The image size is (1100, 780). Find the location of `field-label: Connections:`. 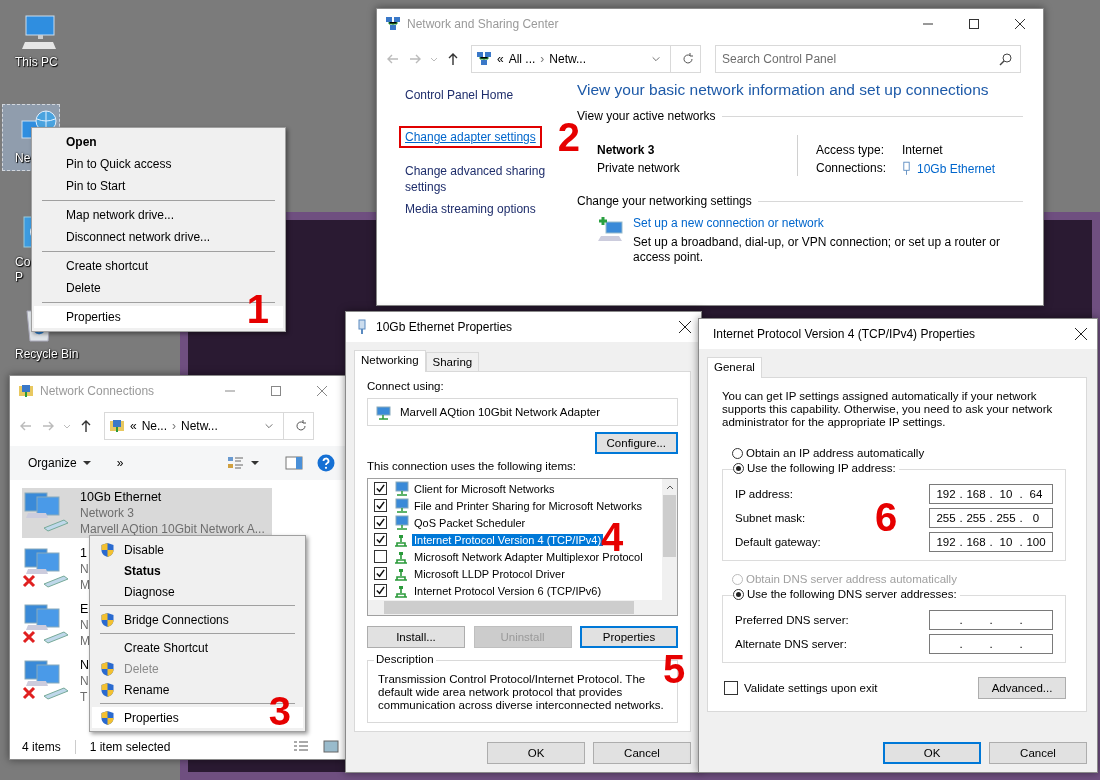

field-label: Connections: is located at coordinates (852, 168).